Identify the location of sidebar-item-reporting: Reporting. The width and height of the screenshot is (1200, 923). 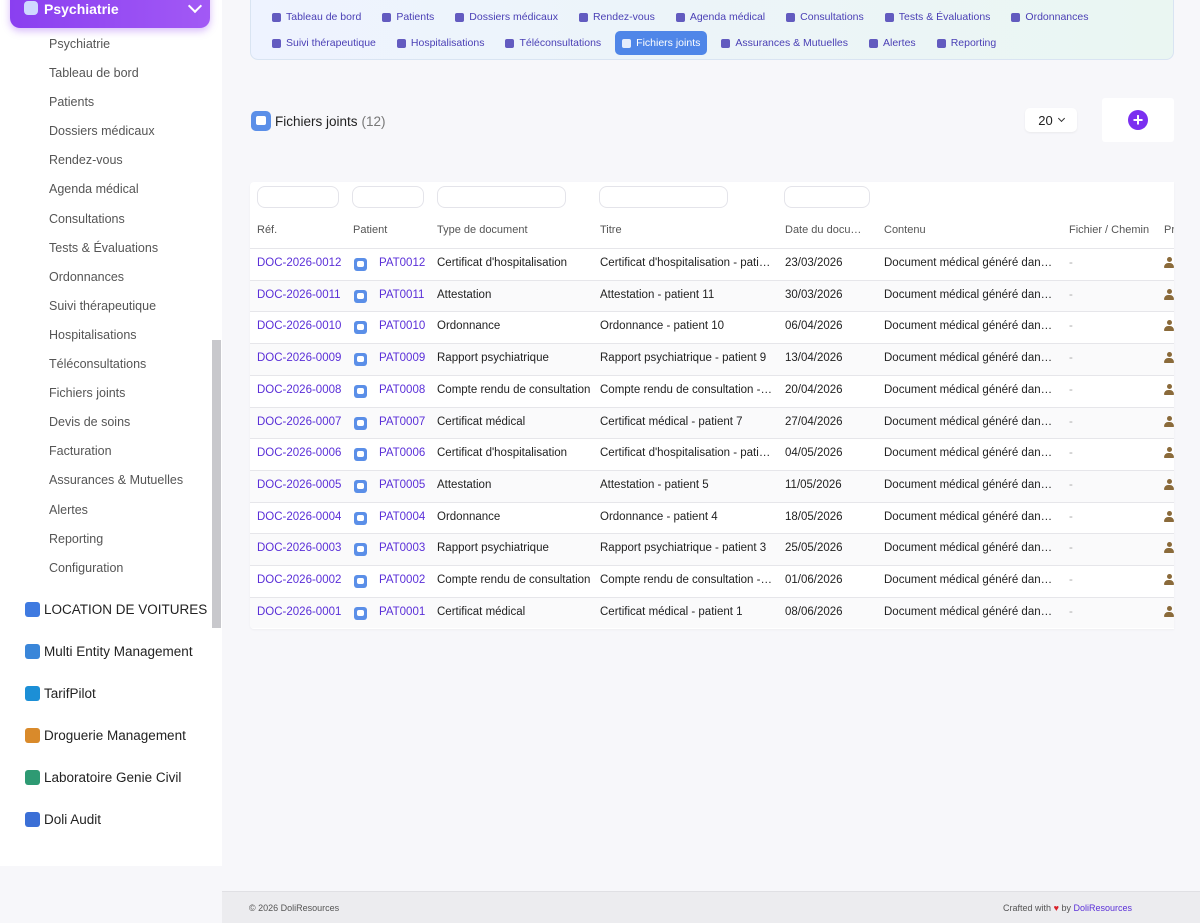
(106, 539).